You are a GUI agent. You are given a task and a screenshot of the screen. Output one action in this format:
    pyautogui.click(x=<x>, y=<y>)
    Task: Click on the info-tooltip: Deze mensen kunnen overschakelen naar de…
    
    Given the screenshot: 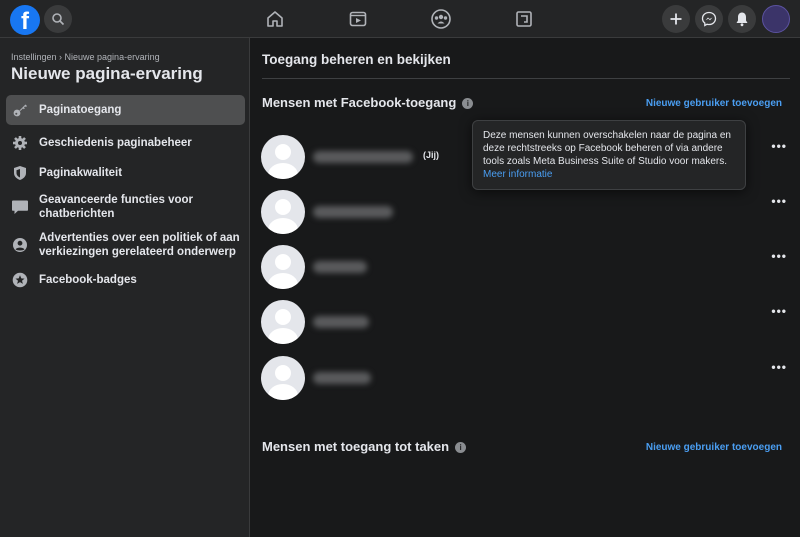 What is the action you would take?
    pyautogui.click(x=609, y=155)
    